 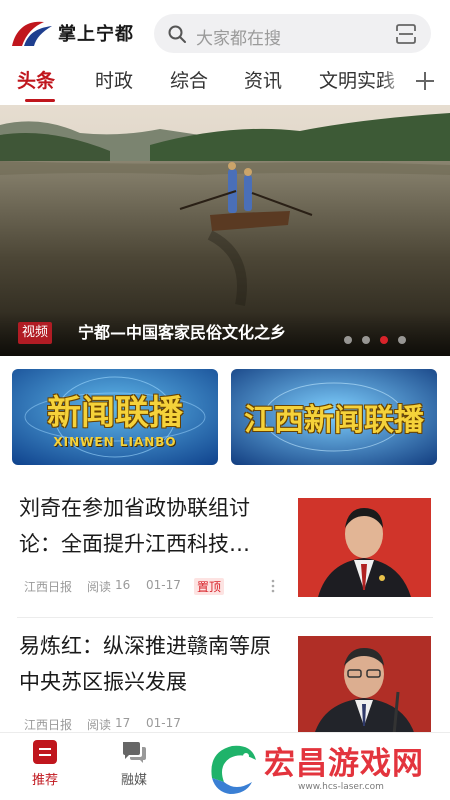 I want to click on chat-bubbles-icon, so click(x=134, y=752).